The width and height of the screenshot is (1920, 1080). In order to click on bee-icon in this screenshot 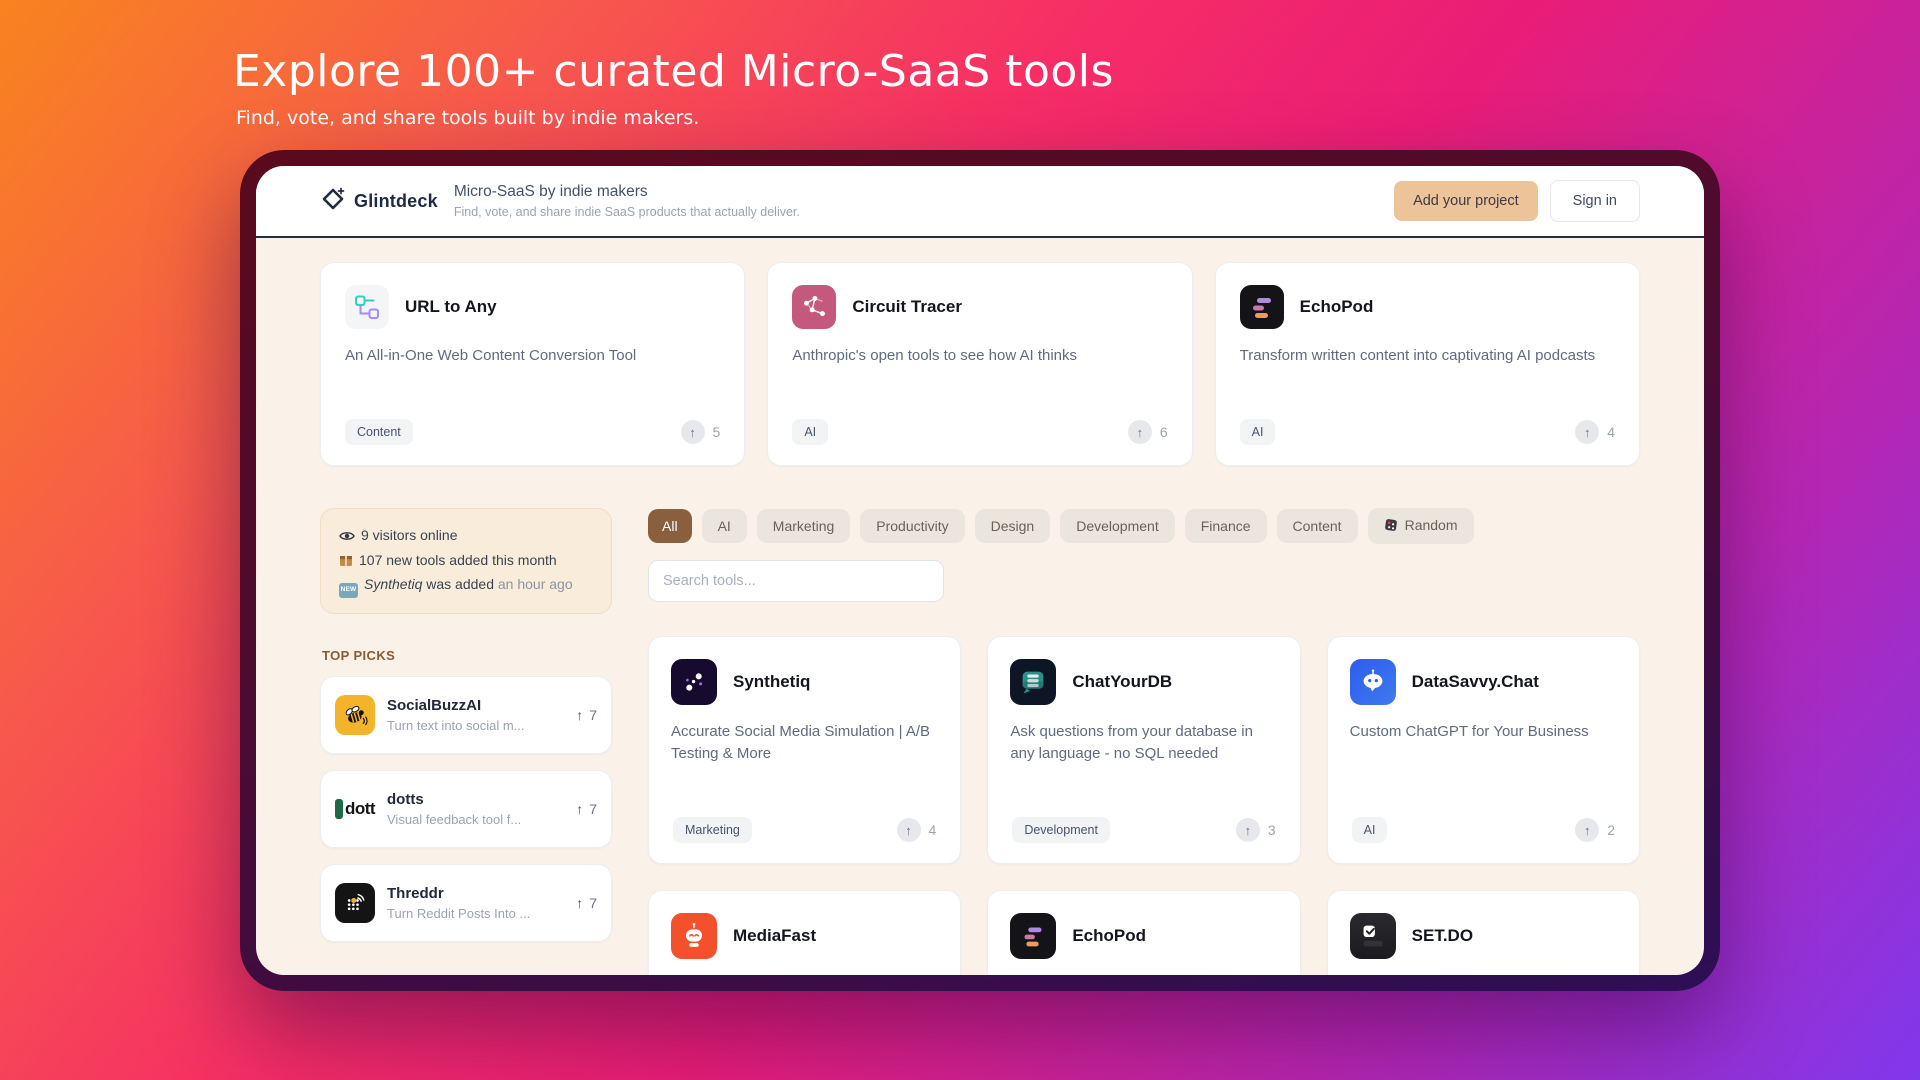, I will do `click(355, 715)`.